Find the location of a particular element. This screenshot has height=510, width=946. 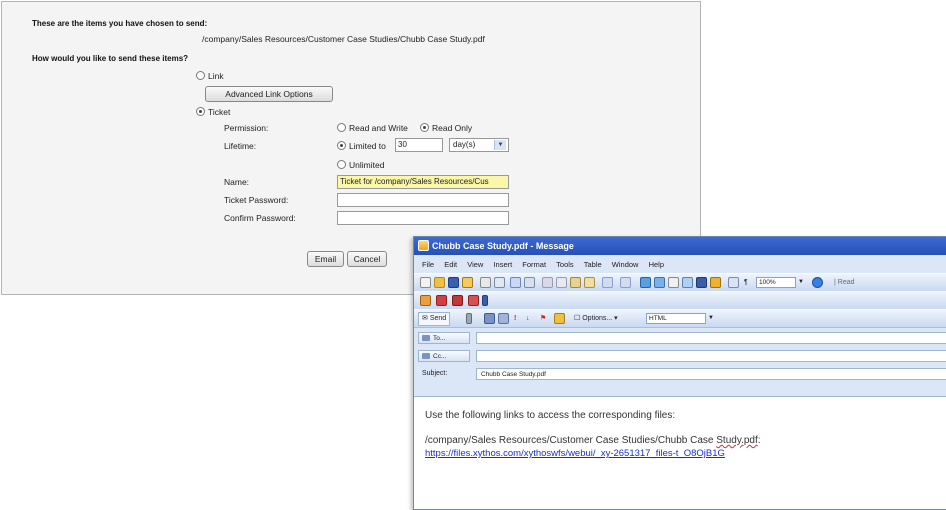

cancel-button: Cancel is located at coordinates (367, 259).